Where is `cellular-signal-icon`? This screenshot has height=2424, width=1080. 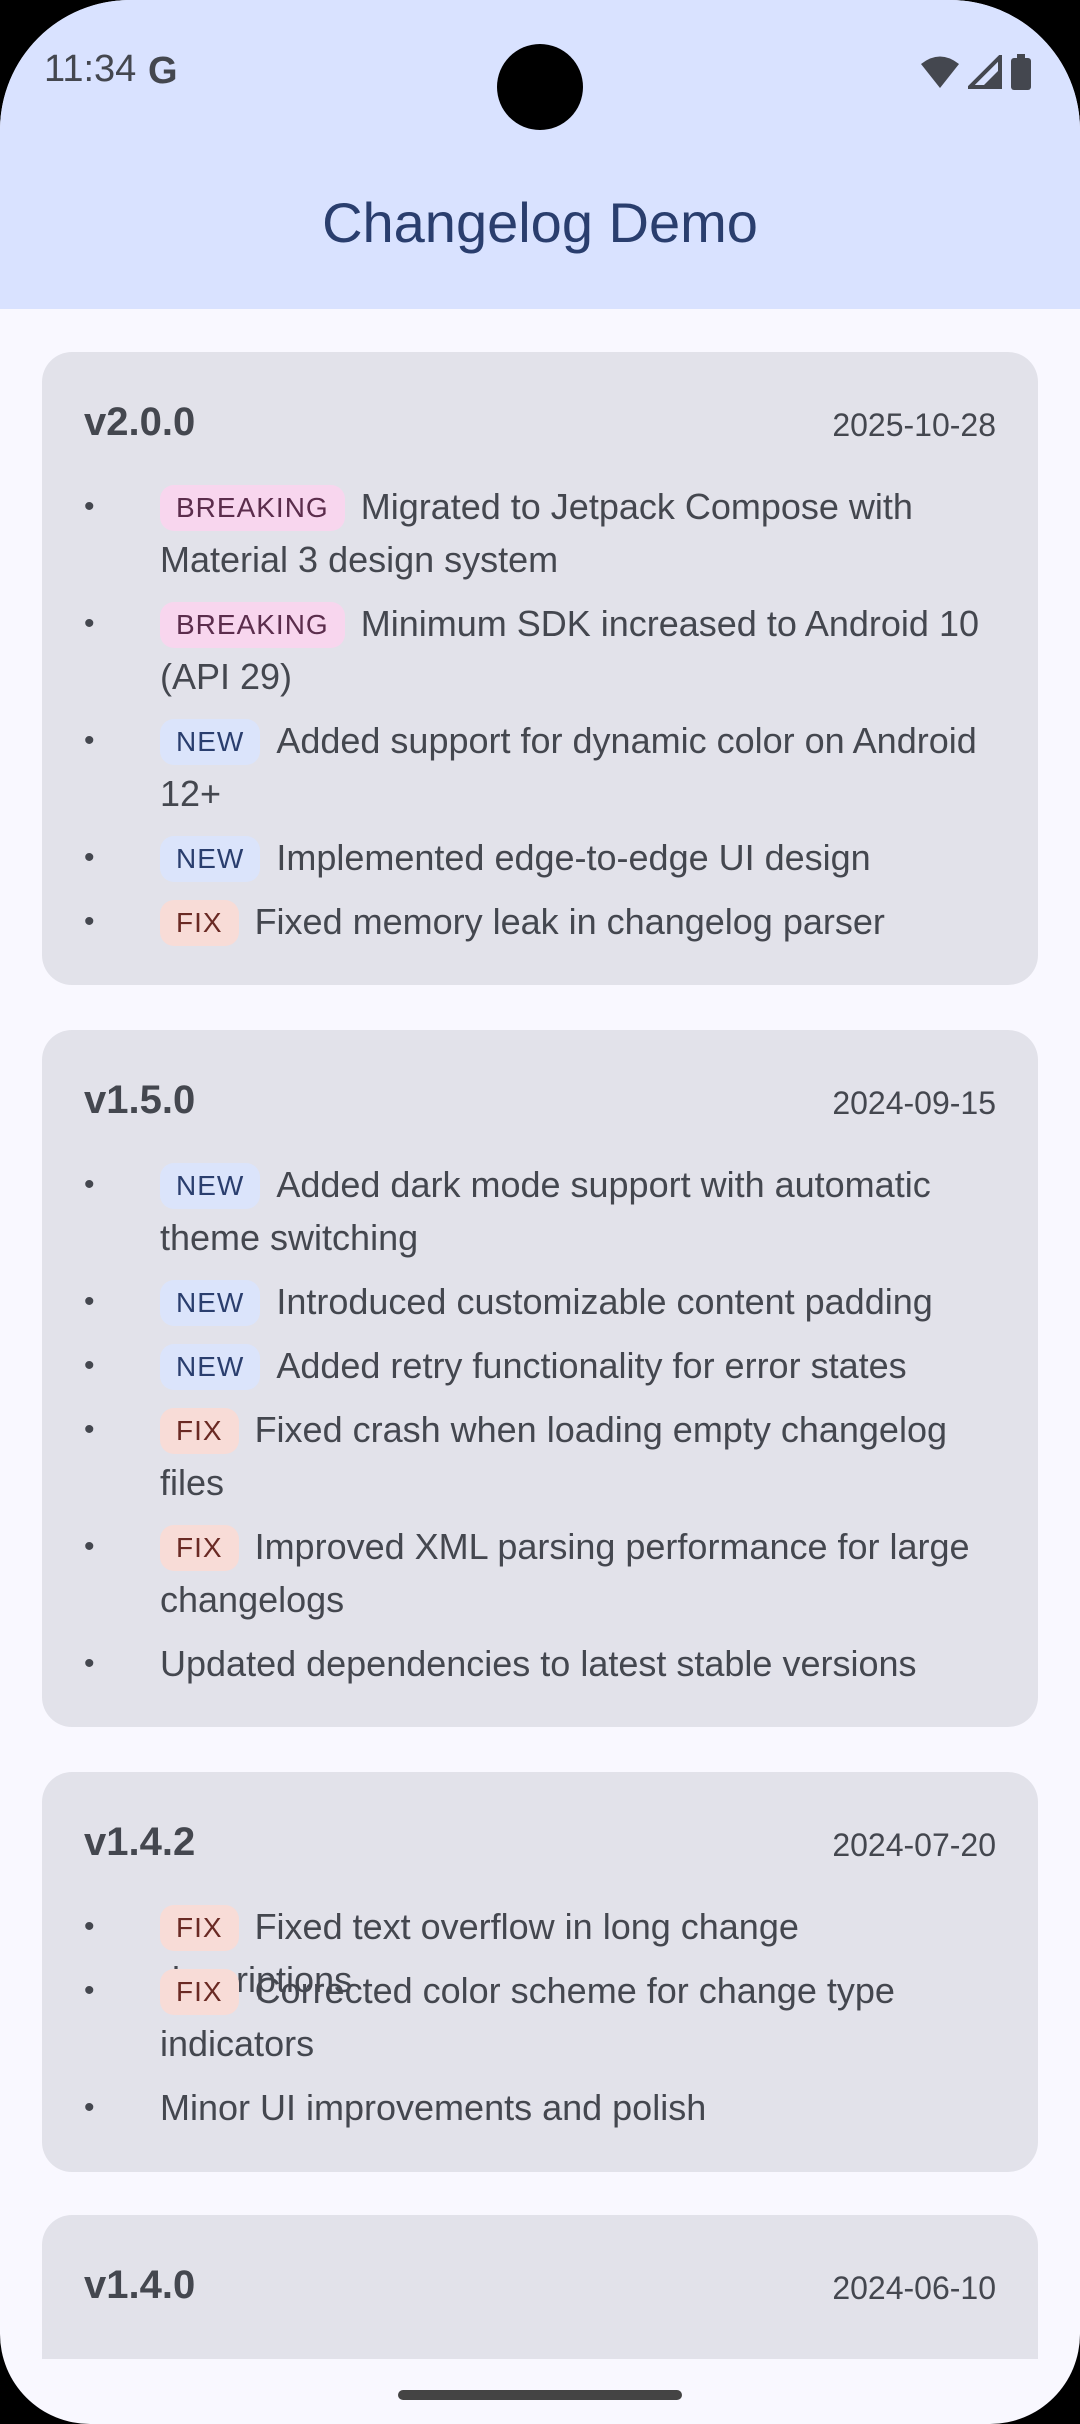
cellular-signal-icon is located at coordinates (985, 72).